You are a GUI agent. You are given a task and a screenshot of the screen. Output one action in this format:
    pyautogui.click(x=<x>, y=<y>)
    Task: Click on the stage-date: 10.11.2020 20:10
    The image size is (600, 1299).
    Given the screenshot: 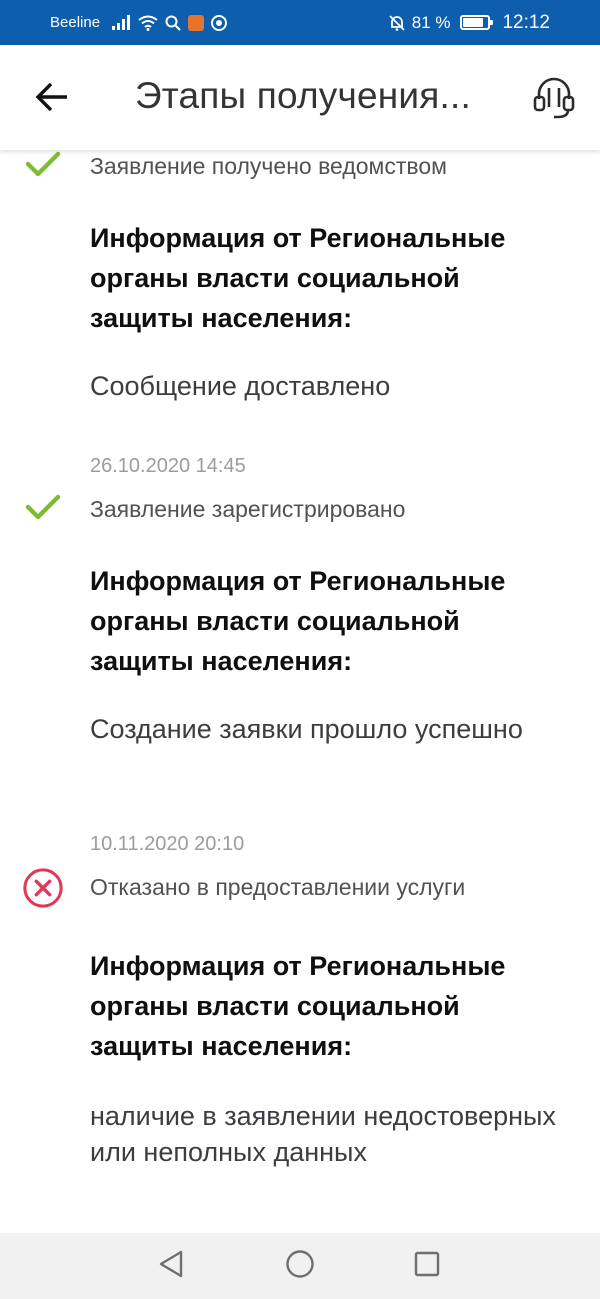 What is the action you would take?
    pyautogui.click(x=167, y=844)
    